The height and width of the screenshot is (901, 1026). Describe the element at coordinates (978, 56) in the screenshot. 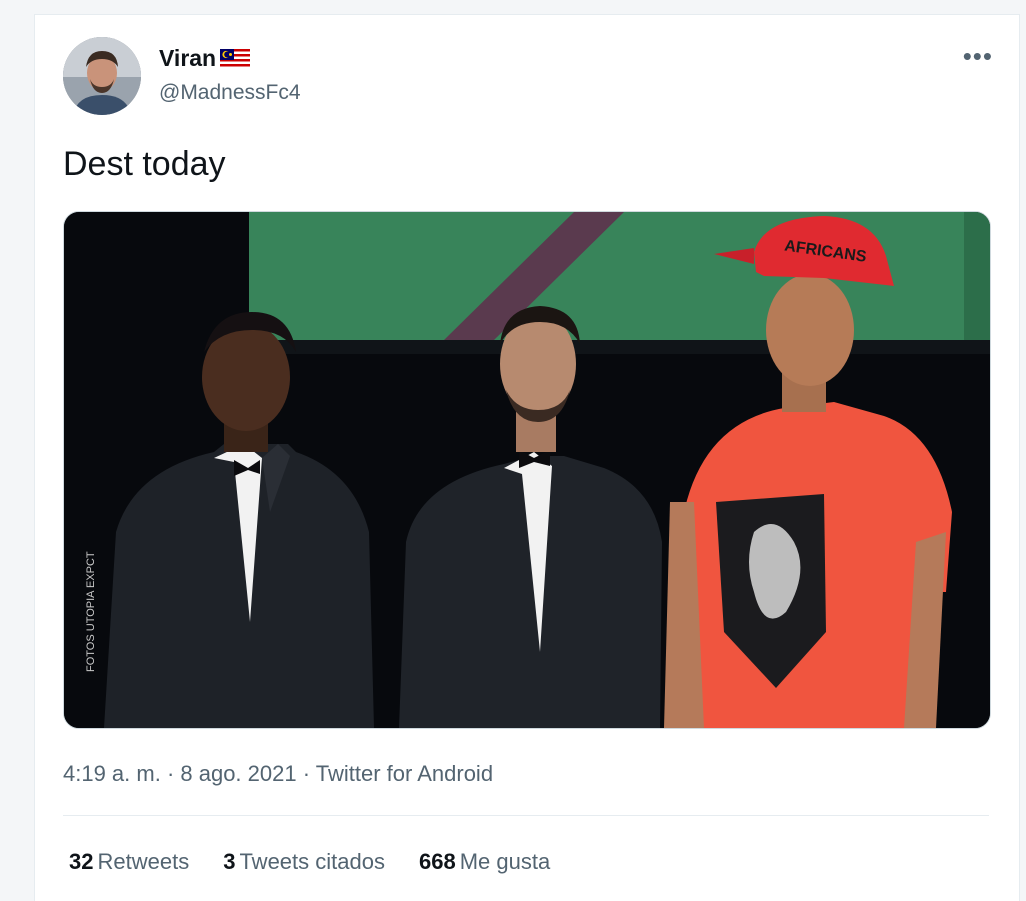

I see `more-options-icon: •••` at that location.